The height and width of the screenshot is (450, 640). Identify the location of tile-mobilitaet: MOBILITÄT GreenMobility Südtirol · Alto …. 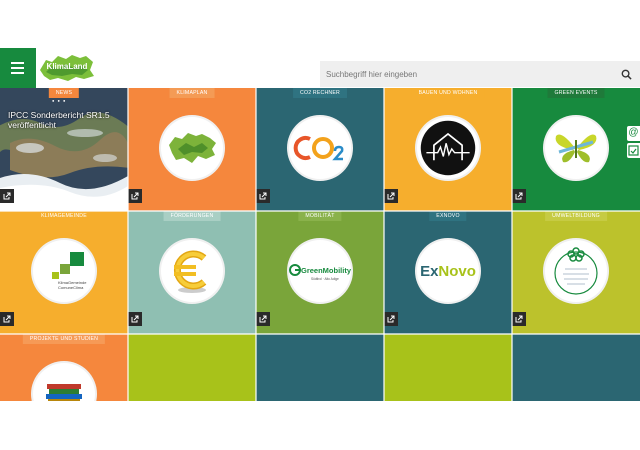
(320, 272).